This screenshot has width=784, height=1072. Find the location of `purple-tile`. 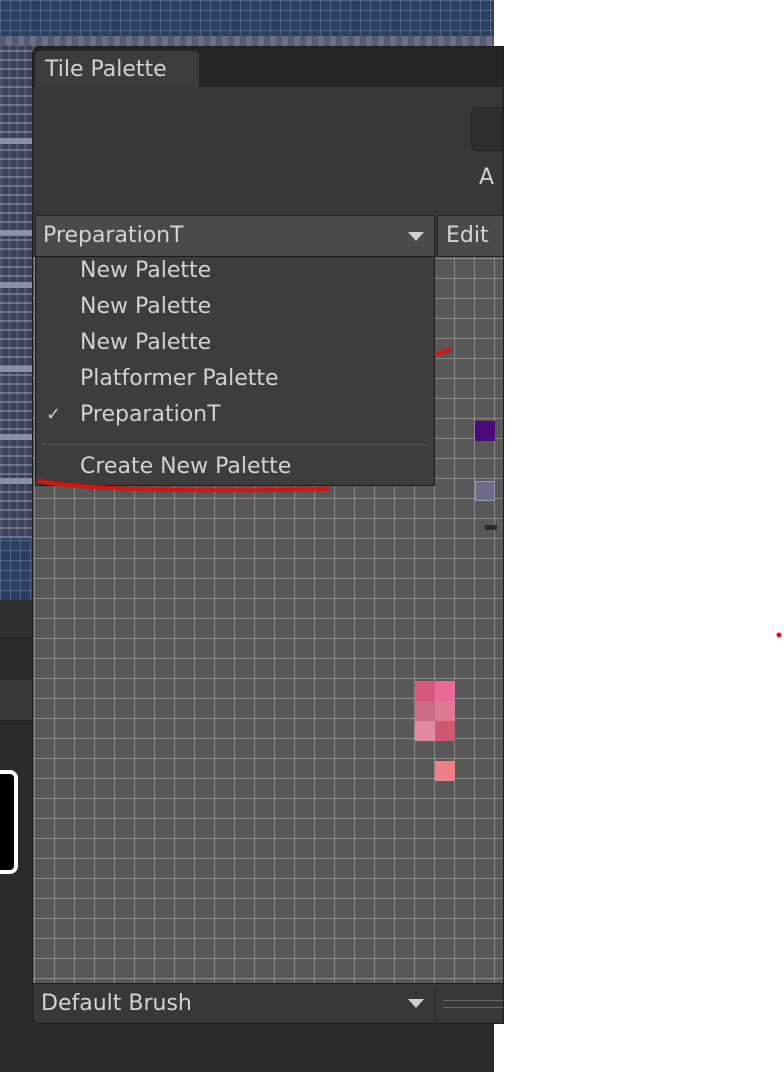

purple-tile is located at coordinates (485, 431).